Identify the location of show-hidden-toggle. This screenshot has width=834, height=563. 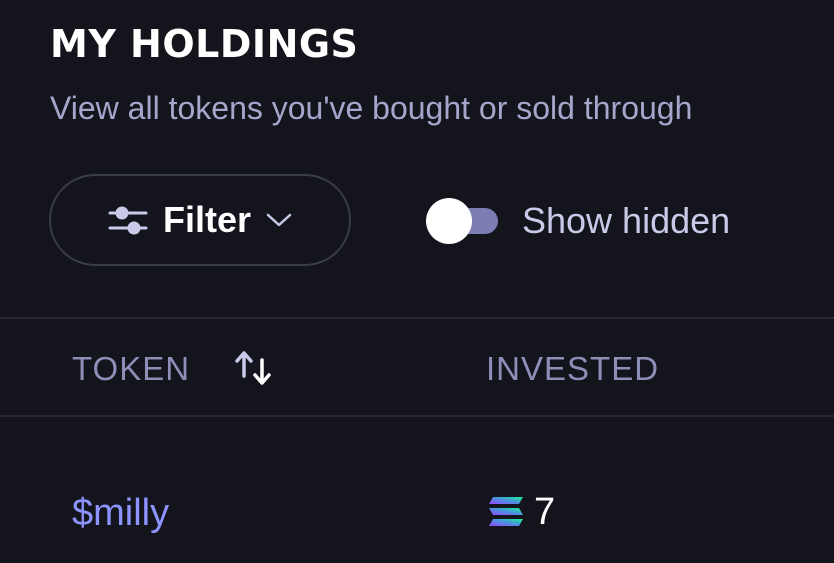
(462, 221).